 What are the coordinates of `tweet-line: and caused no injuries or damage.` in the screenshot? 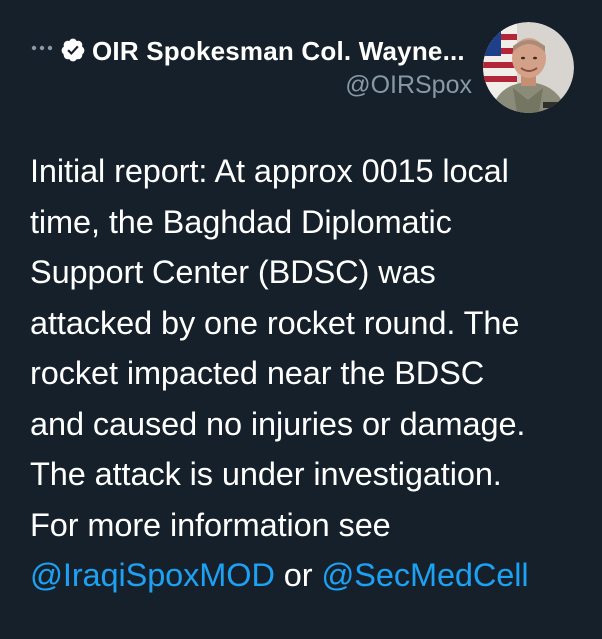 It's located at (278, 423).